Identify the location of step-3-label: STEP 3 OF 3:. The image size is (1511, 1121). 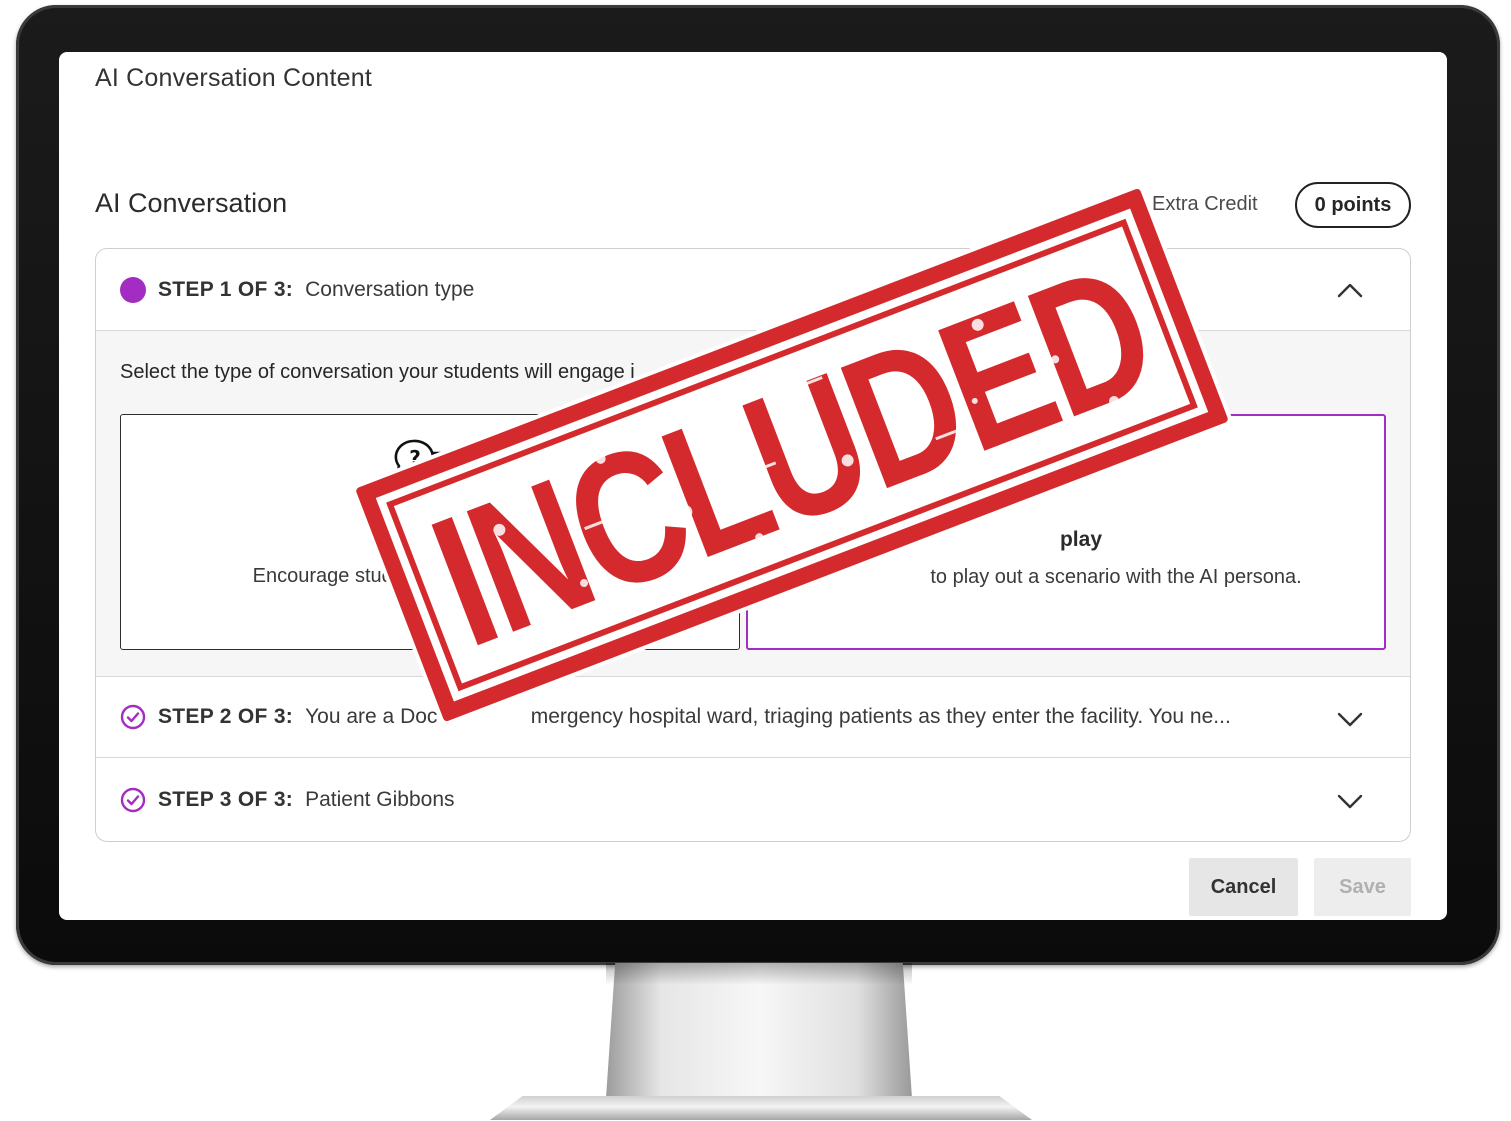
(226, 799).